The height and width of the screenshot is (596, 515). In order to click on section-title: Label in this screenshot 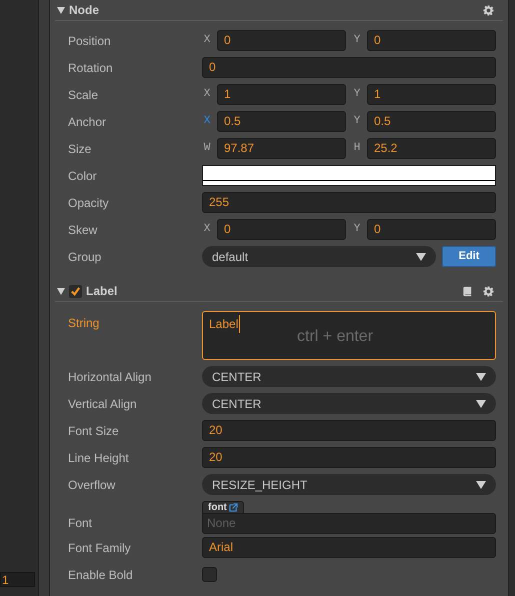, I will do `click(102, 291)`.